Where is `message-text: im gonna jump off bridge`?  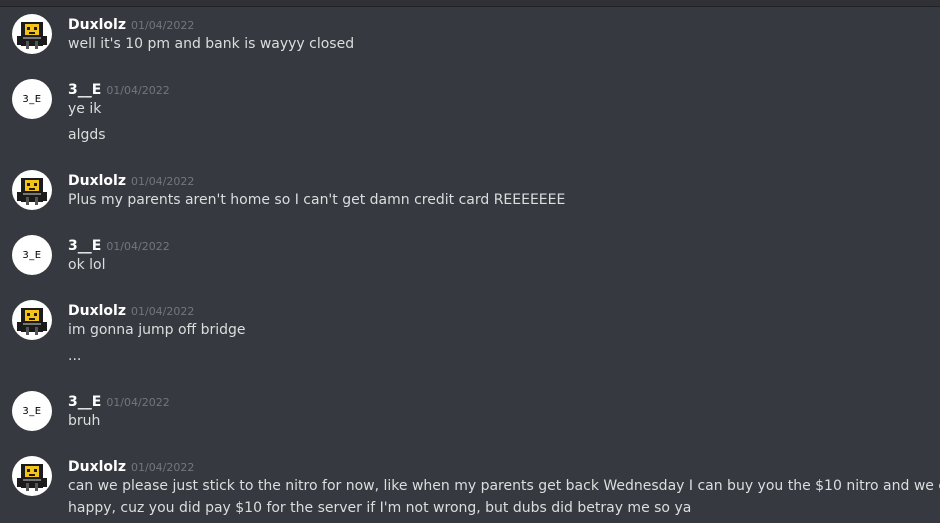 message-text: im gonna jump off bridge is located at coordinates (157, 330).